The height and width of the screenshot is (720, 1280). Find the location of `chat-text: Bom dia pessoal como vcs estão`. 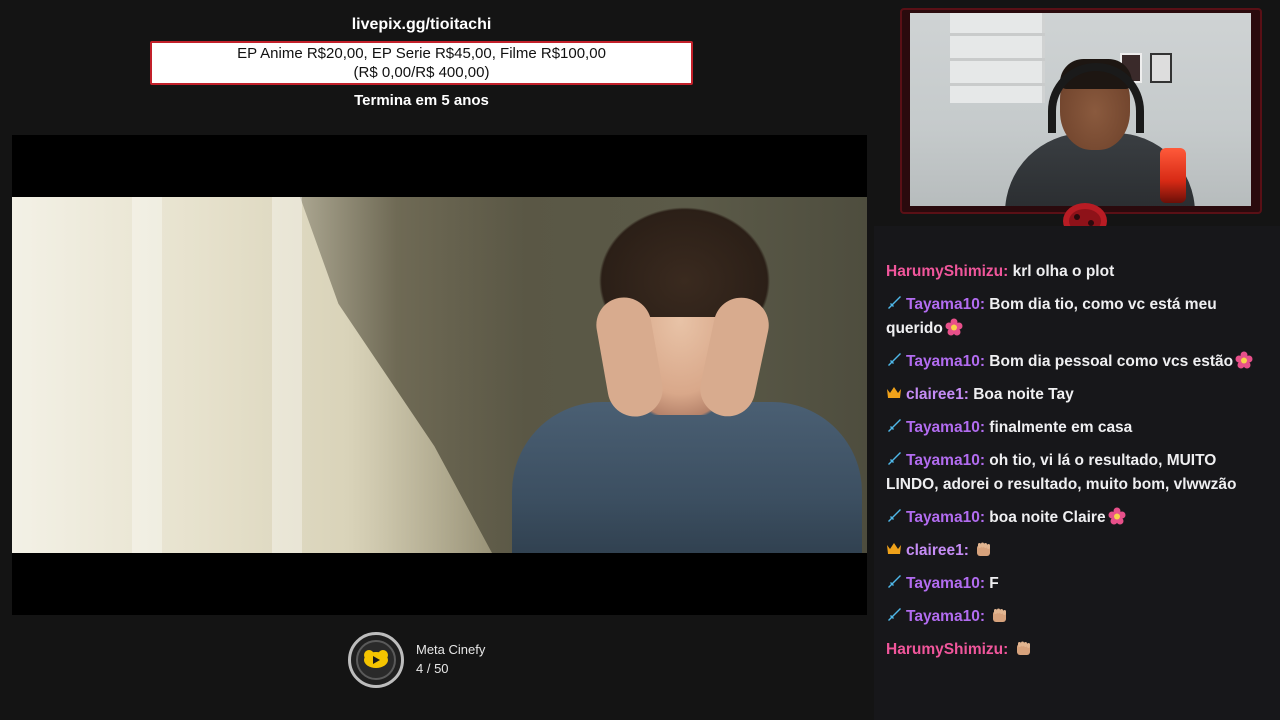

chat-text: Bom dia pessoal como vcs estão is located at coordinates (1109, 361).